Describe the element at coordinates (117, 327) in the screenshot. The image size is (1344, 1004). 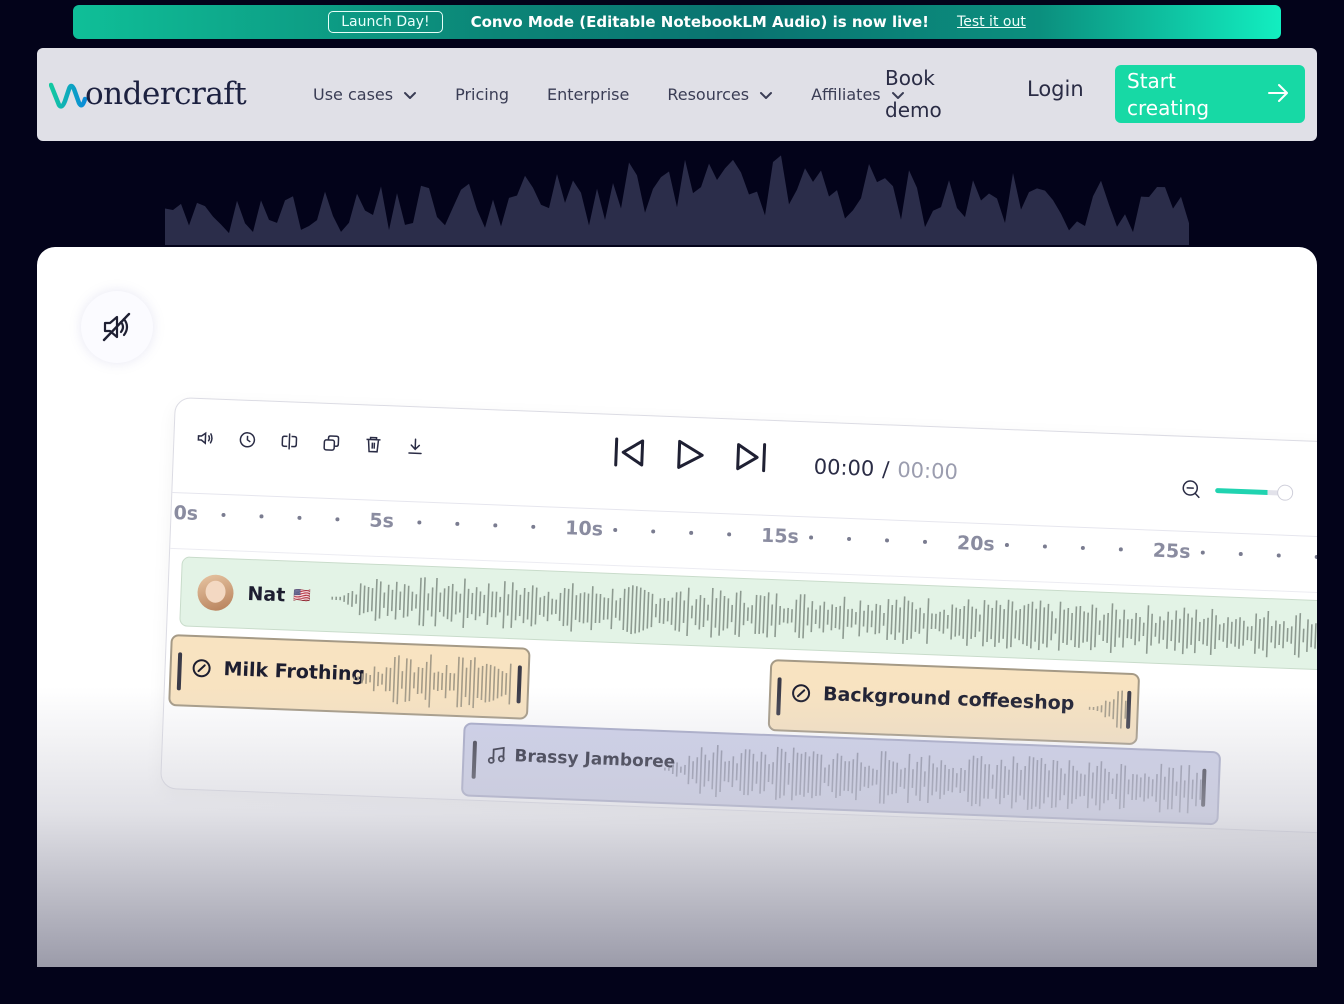
I see `mute-button` at that location.